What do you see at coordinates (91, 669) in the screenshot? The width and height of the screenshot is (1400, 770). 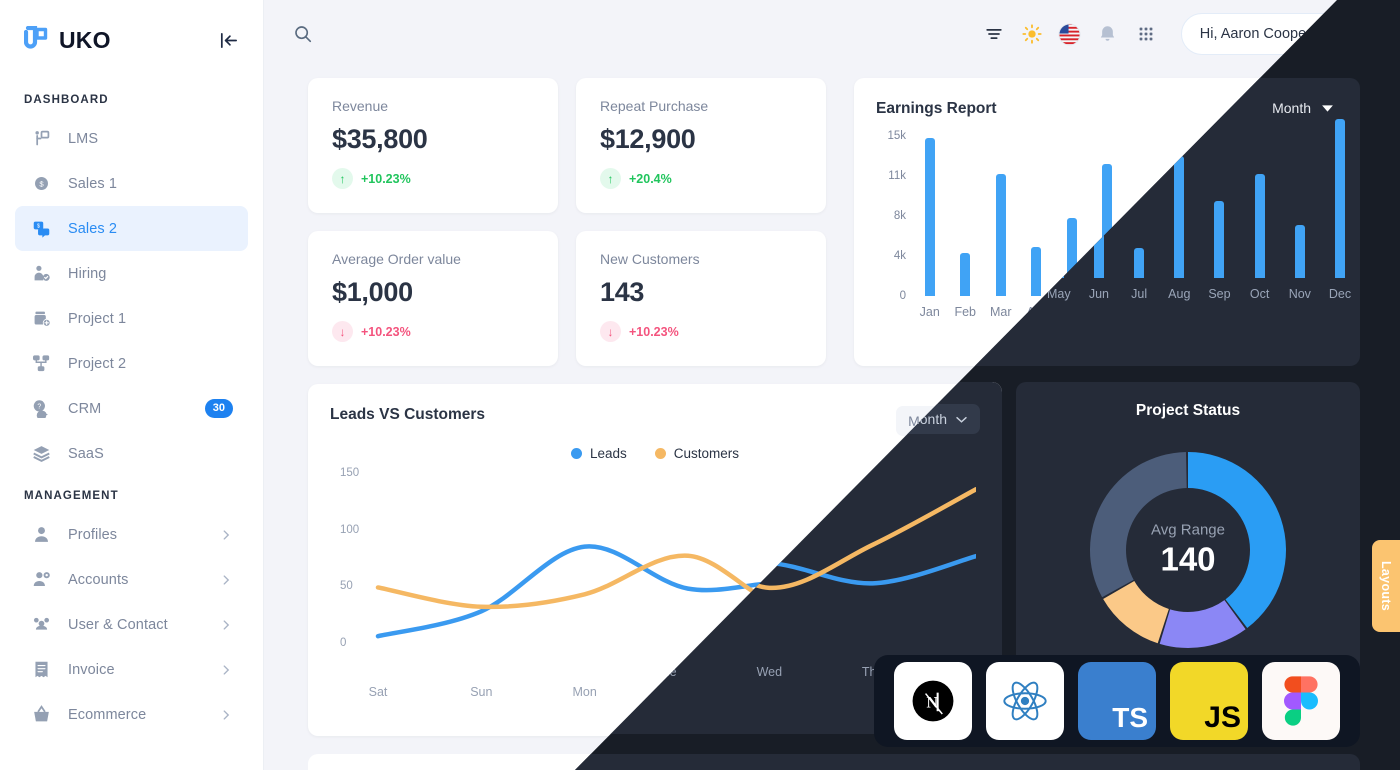 I see `sidebar-item-label: Invoice` at bounding box center [91, 669].